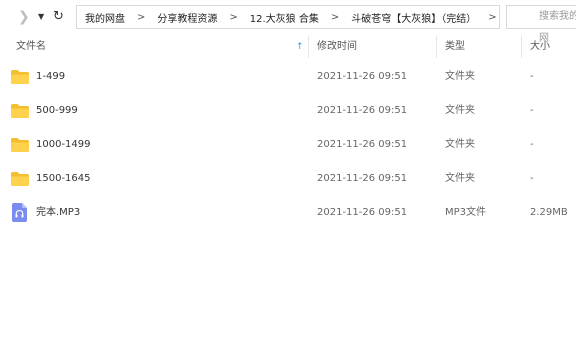 This screenshot has width=576, height=356. Describe the element at coordinates (43, 17) in the screenshot. I see `caret-down-icon: ▼` at that location.